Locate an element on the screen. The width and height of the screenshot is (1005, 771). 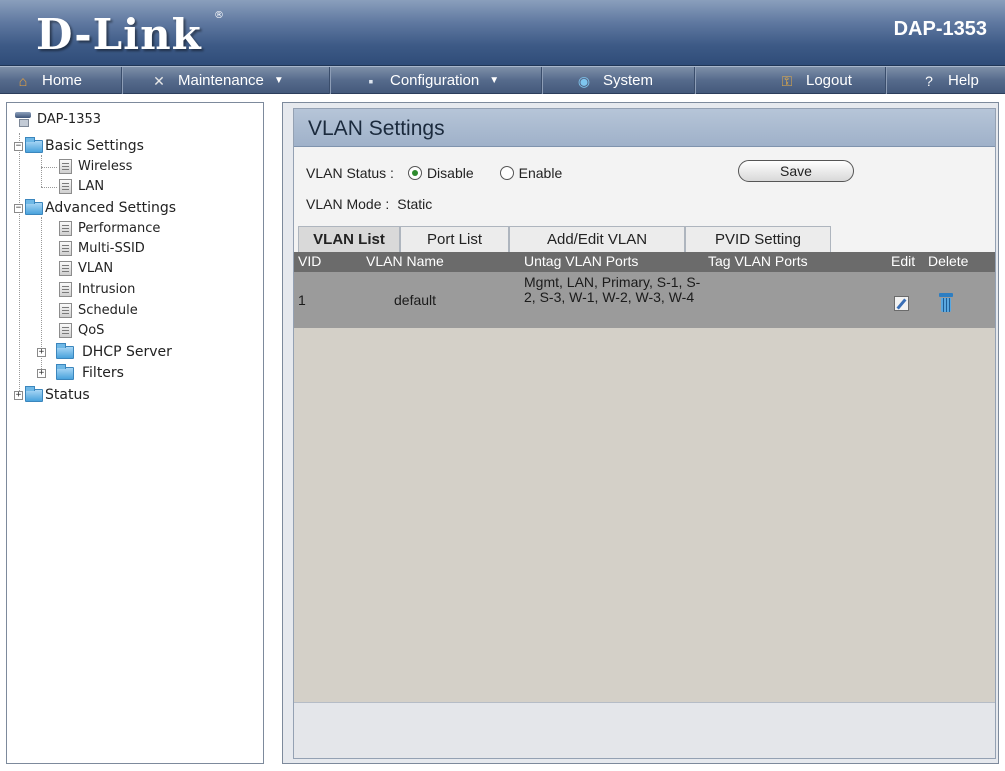
sidebar-item-schedule: Schedule is located at coordinates (98, 310).